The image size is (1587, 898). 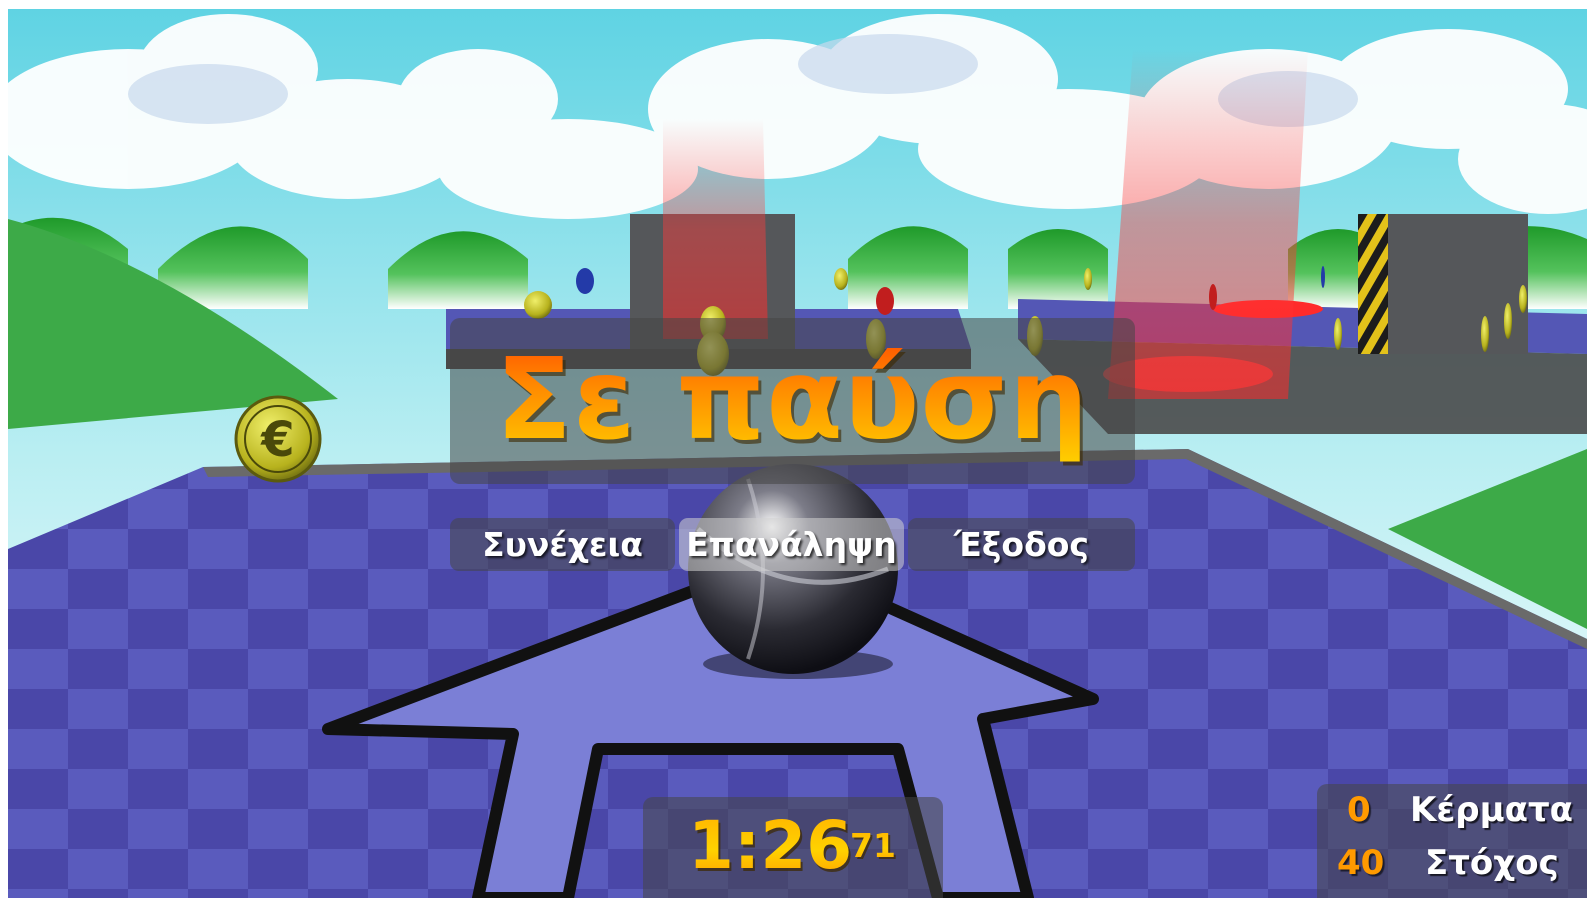 I want to click on timer-main: 1:26, so click(x=770, y=845).